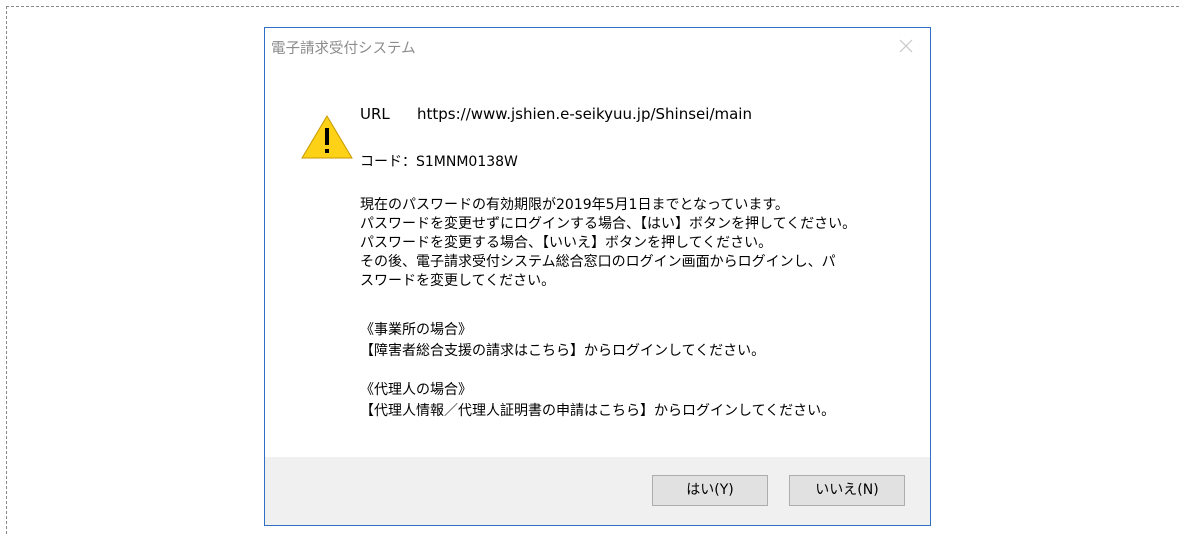 This screenshot has height=534, width=1179. I want to click on message-line: スワードを変更してください。, so click(458, 281).